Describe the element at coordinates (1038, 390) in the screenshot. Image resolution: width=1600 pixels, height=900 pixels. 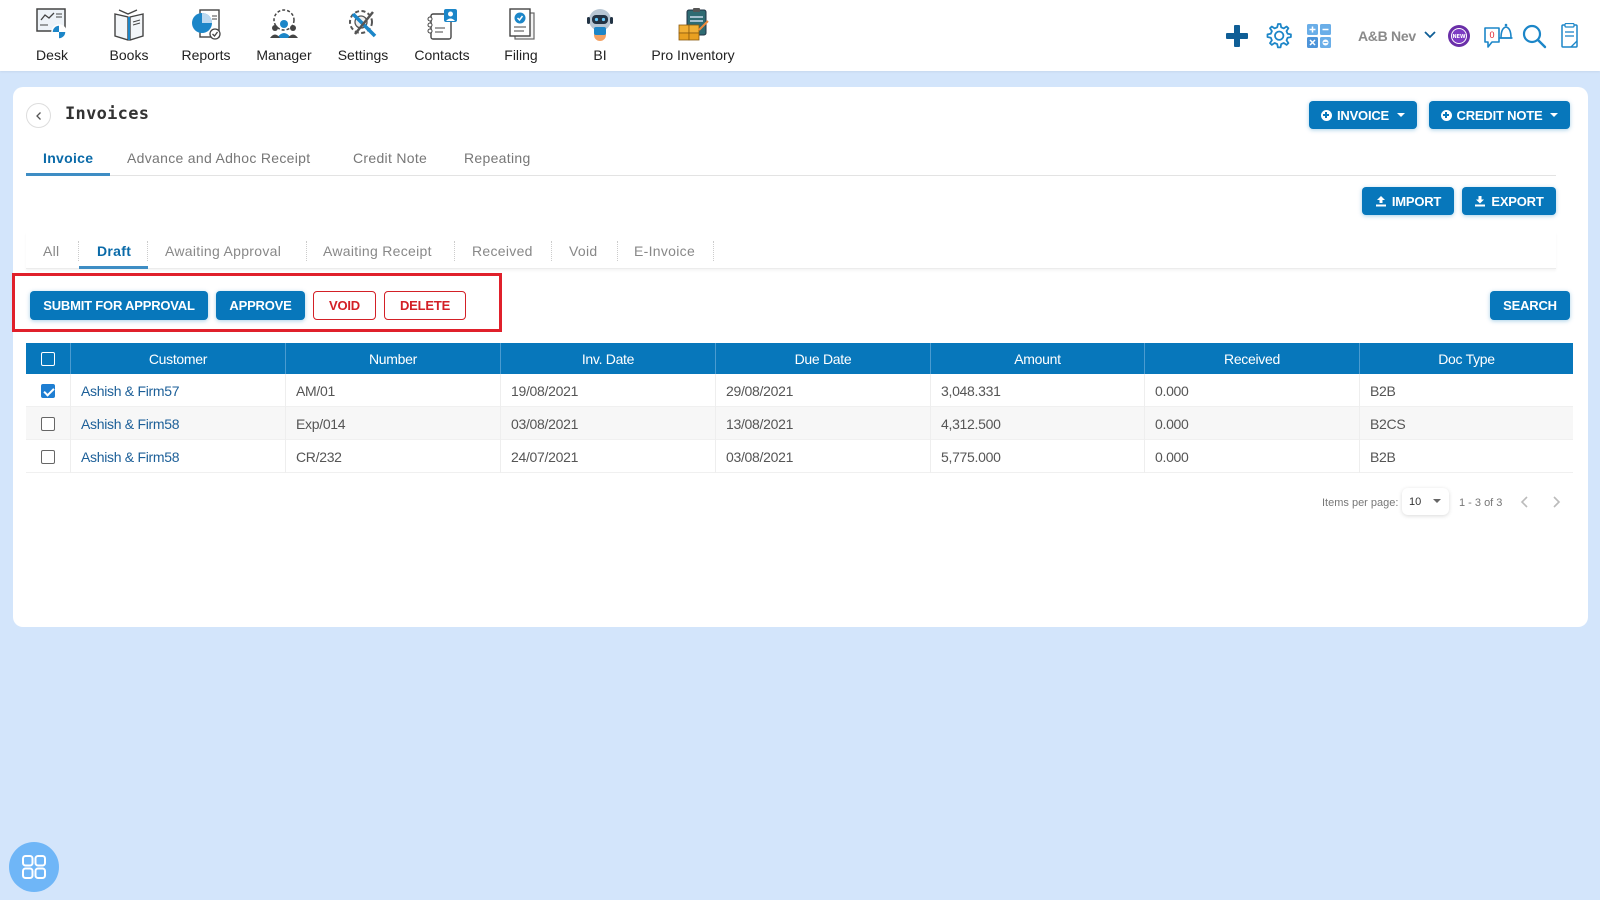
I see `amount: 3,048.331` at that location.